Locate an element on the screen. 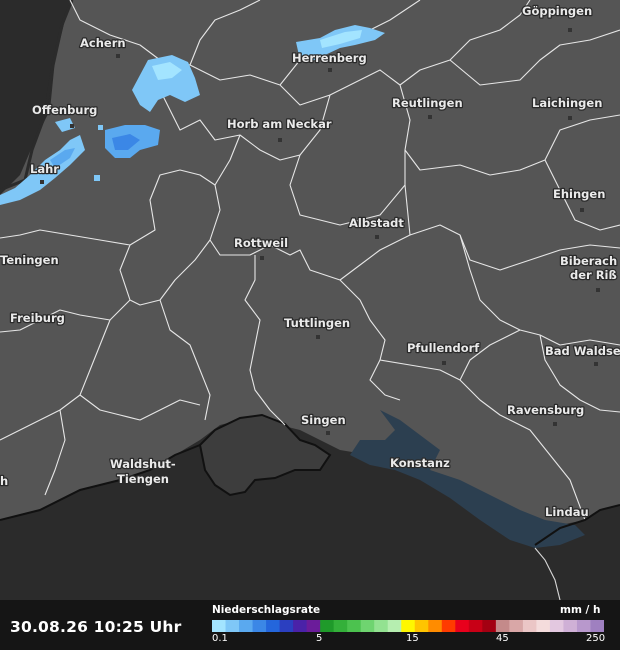 The width and height of the screenshot is (620, 650). city-label-lahr: Lahr is located at coordinates (44, 169).